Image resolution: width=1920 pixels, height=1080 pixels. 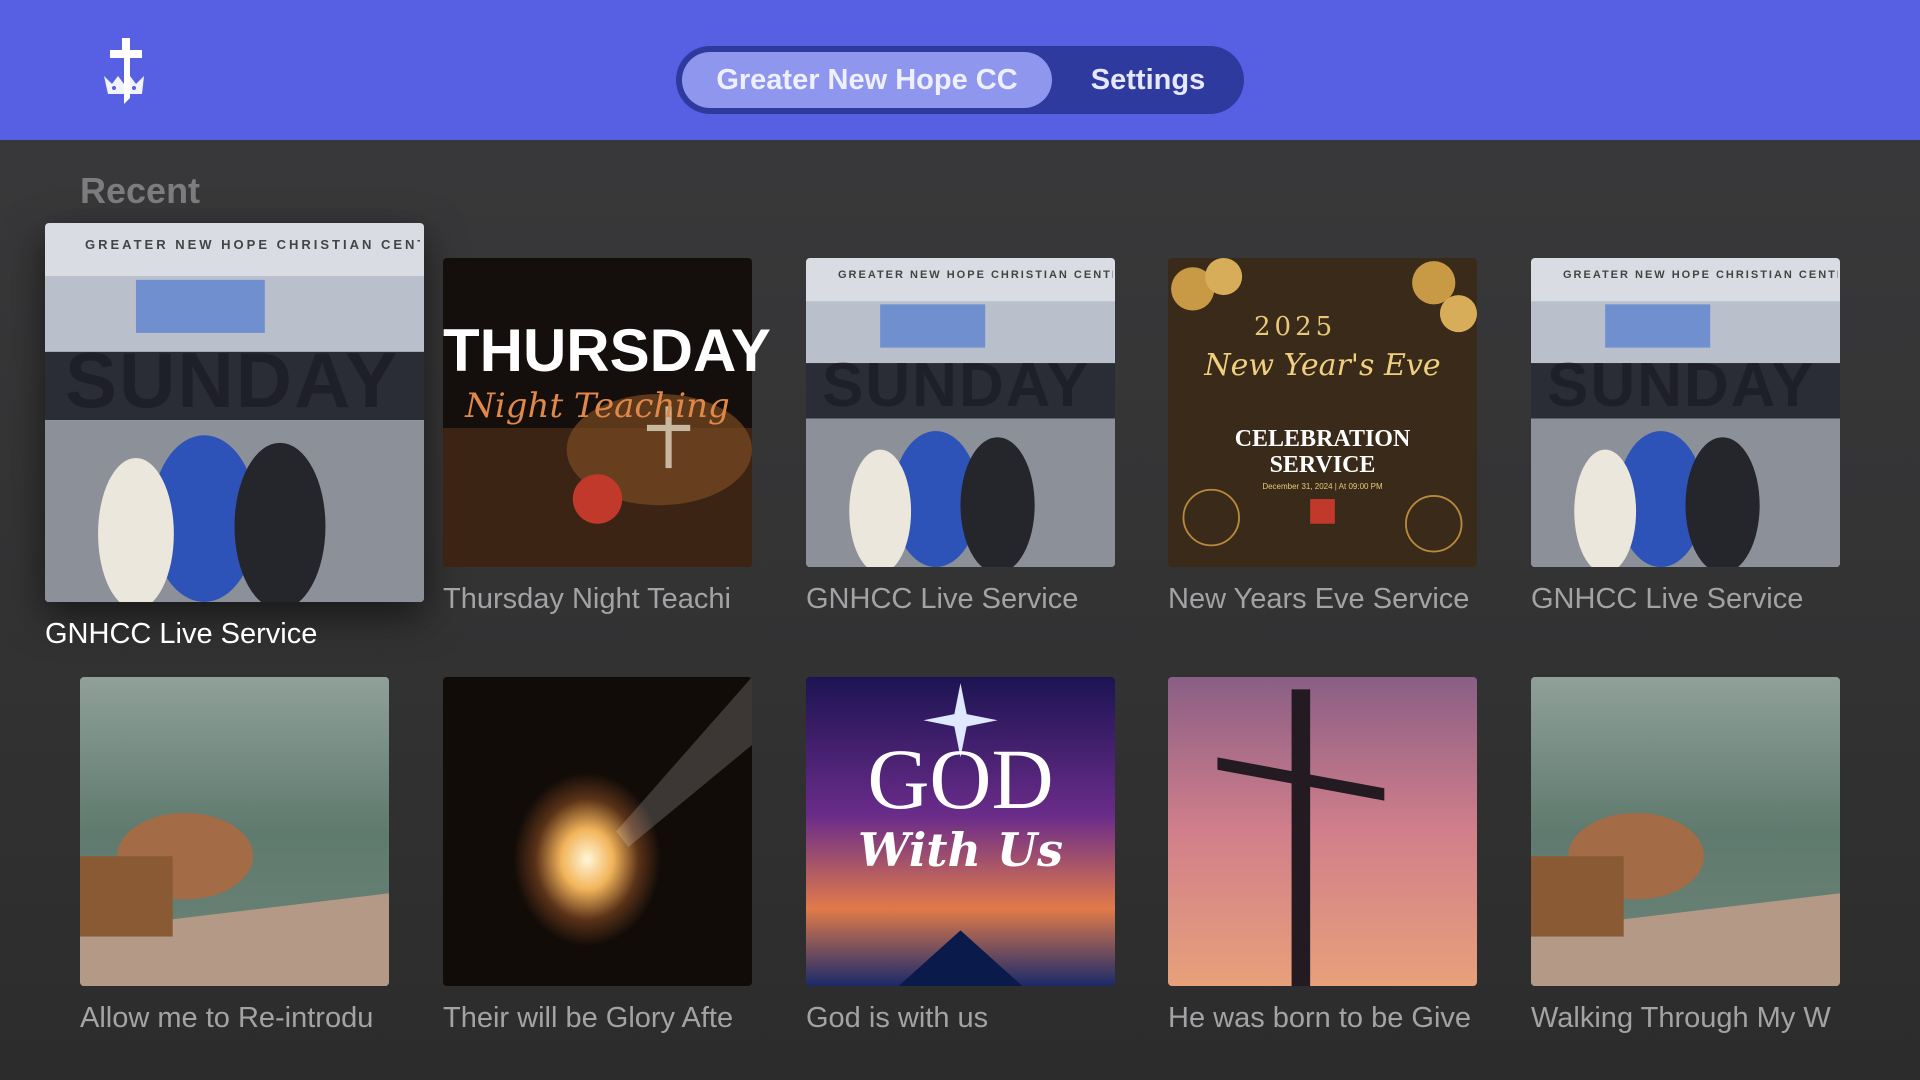 I want to click on tab-bar: Greater New Hope CC Settings, so click(x=960, y=80).